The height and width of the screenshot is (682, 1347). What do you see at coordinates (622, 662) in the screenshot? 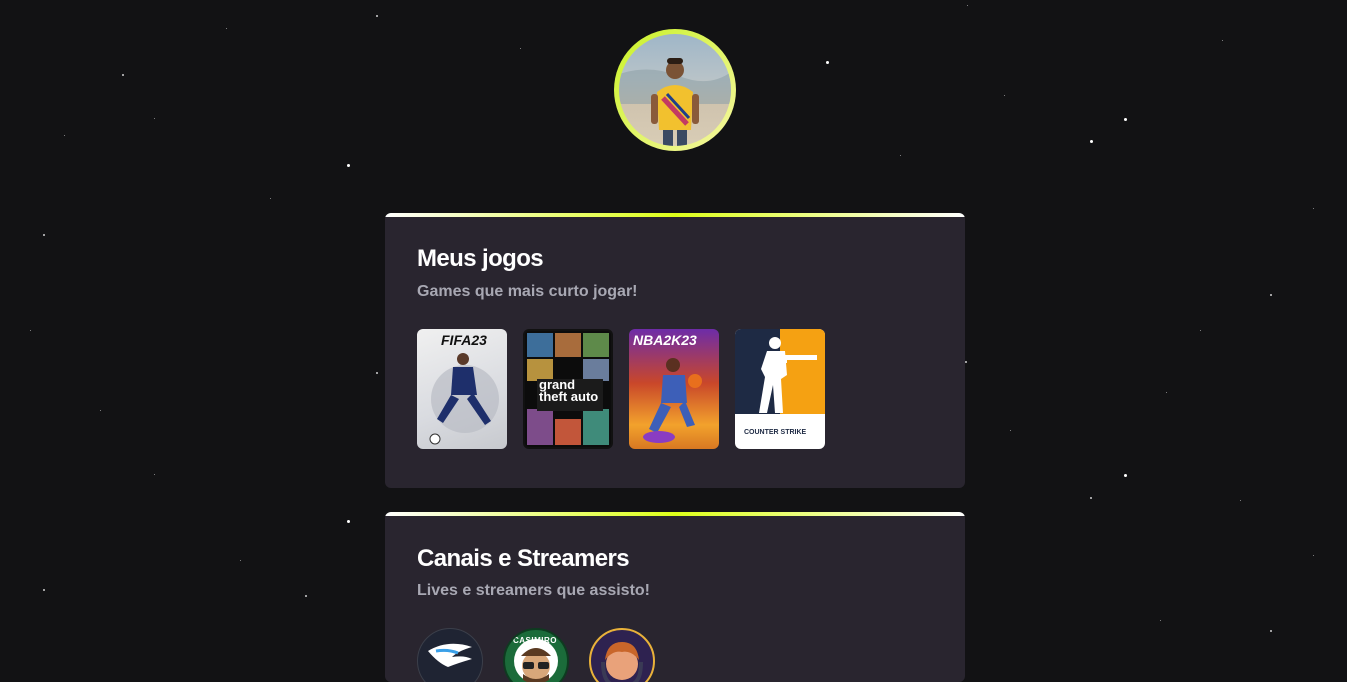
I see `streamer-avatar-icon` at bounding box center [622, 662].